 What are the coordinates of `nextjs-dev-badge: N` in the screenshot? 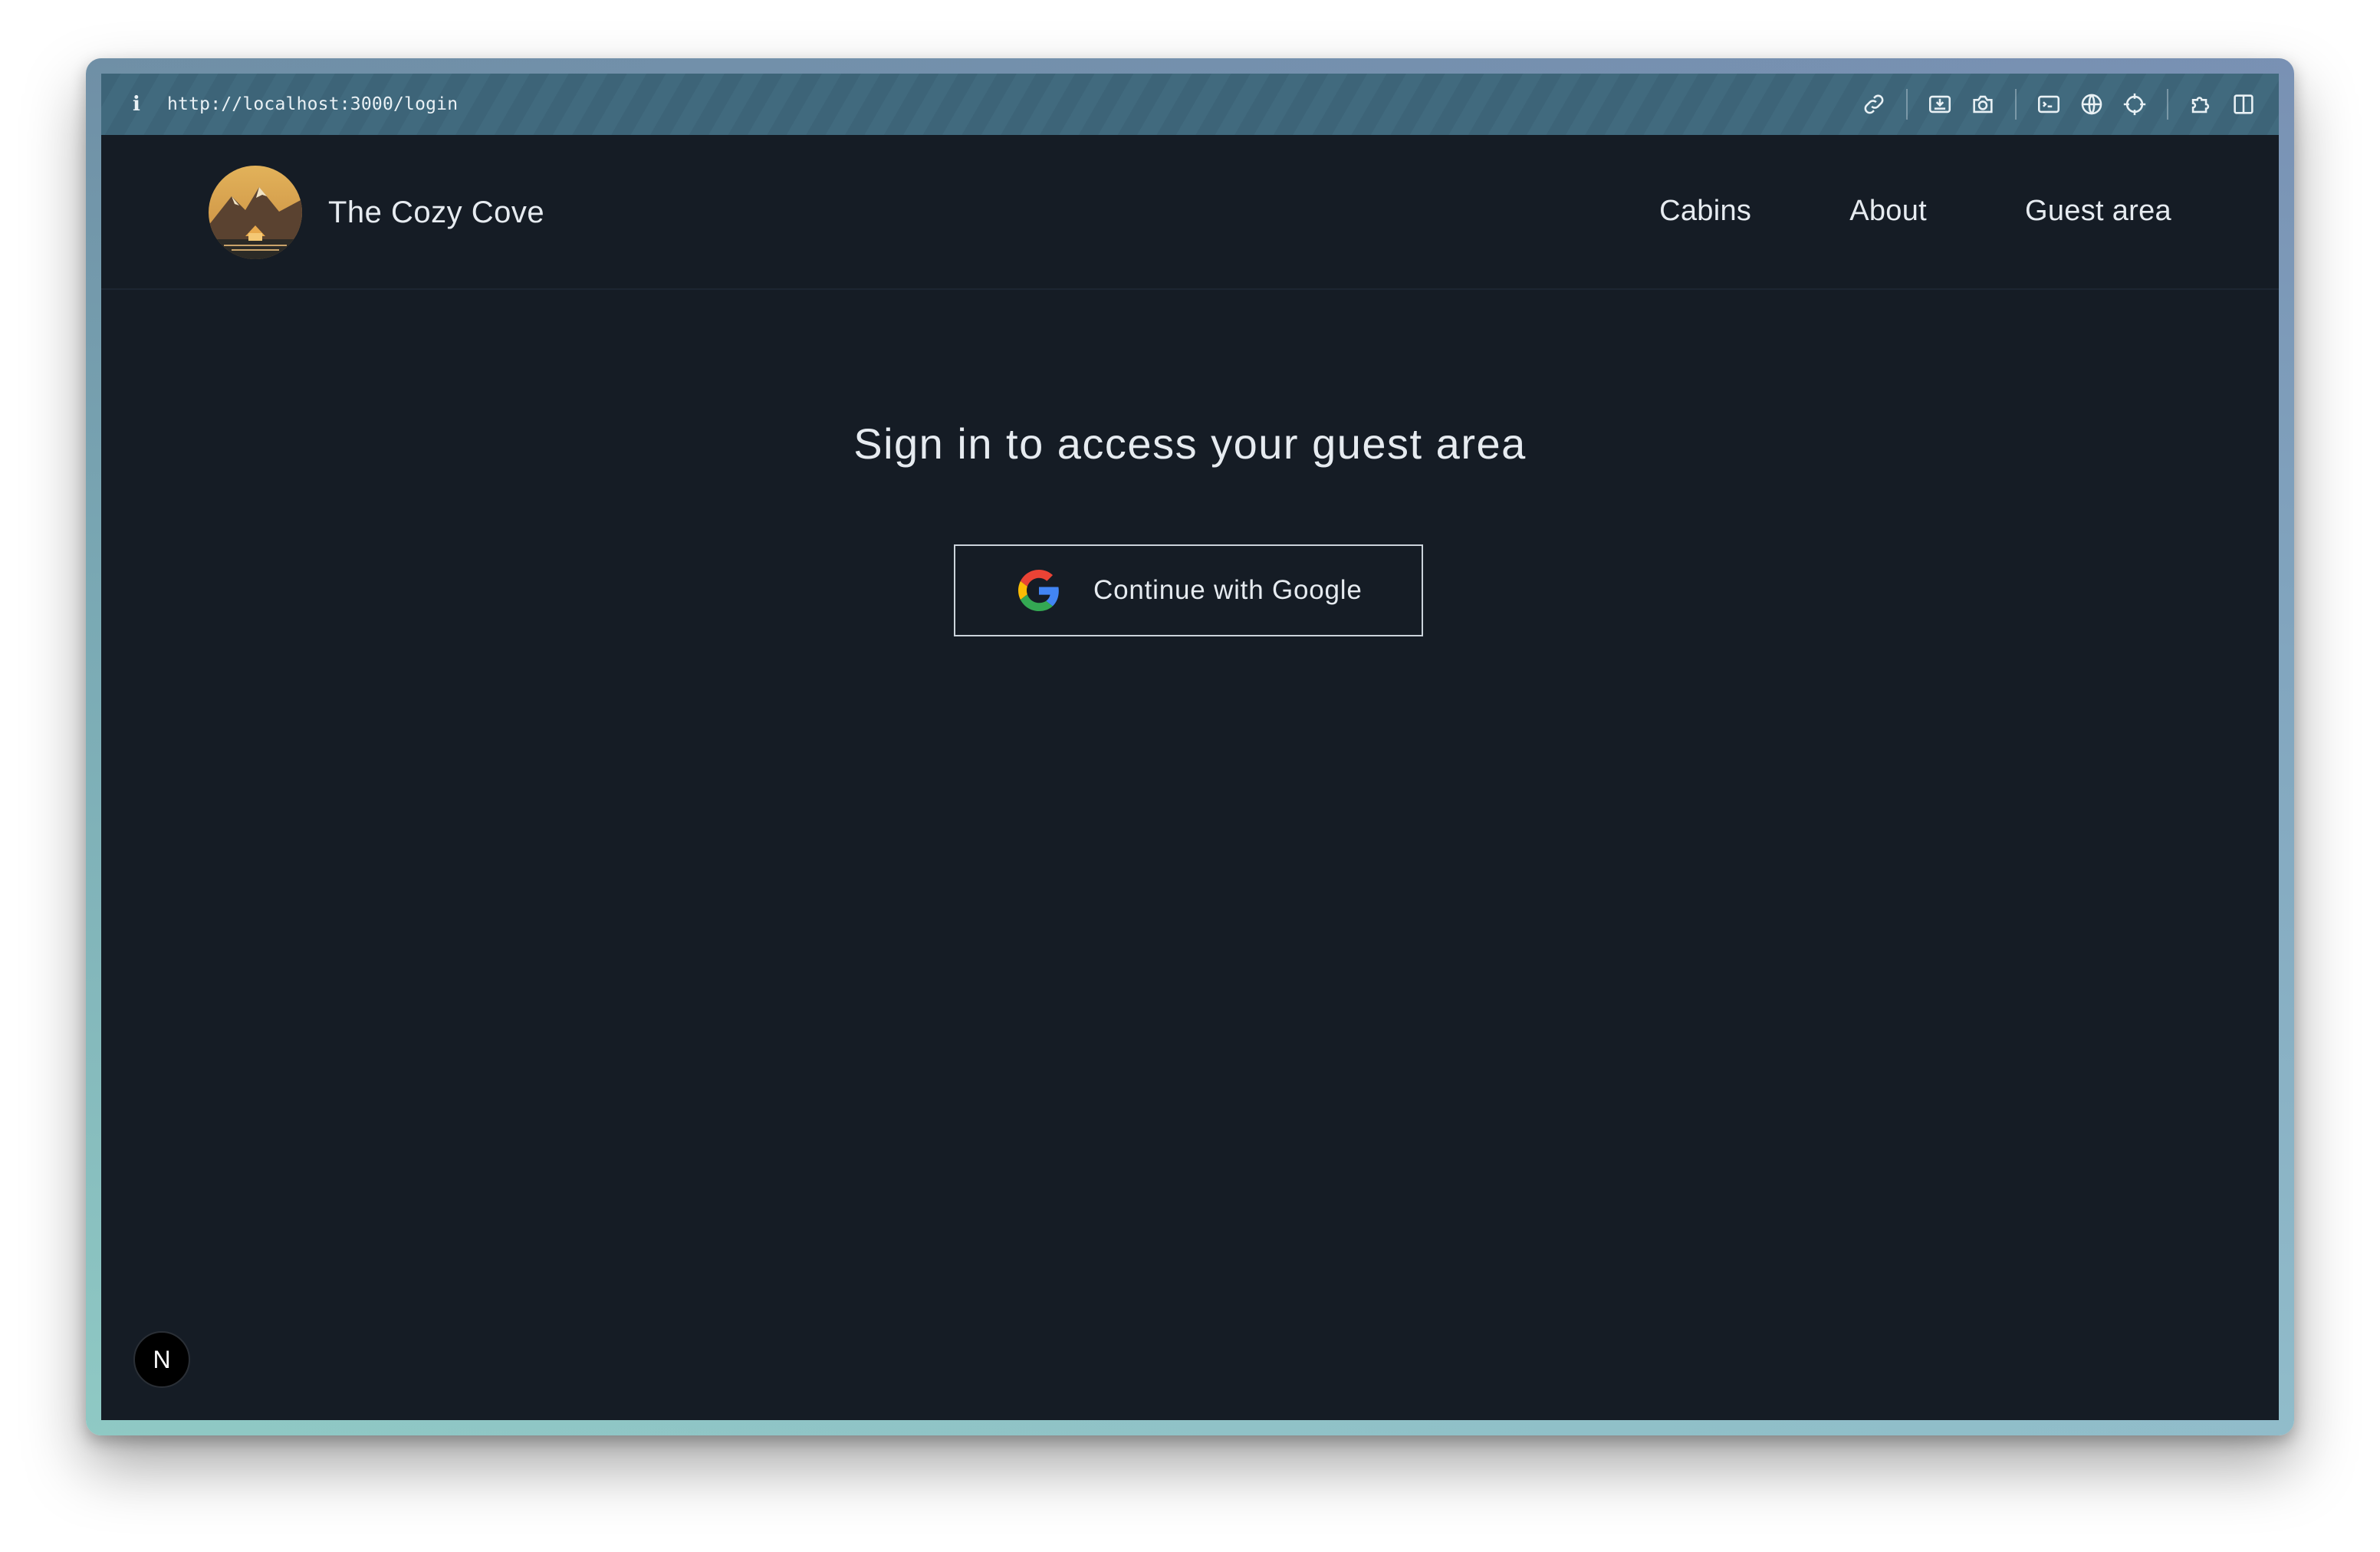 It's located at (162, 1359).